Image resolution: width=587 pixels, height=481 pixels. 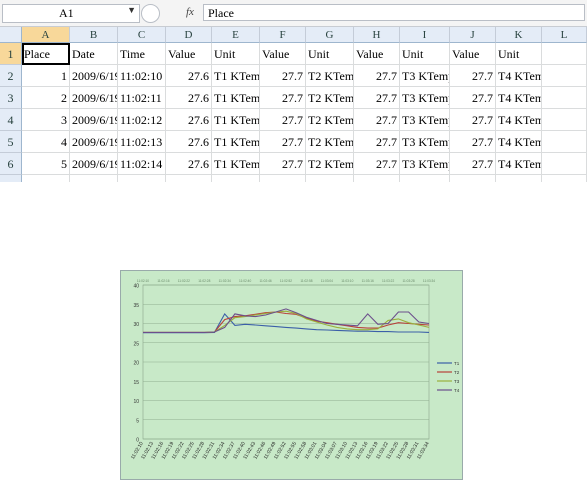 What do you see at coordinates (330, 178) in the screenshot?
I see `cell-g7: T2 KTemp` at bounding box center [330, 178].